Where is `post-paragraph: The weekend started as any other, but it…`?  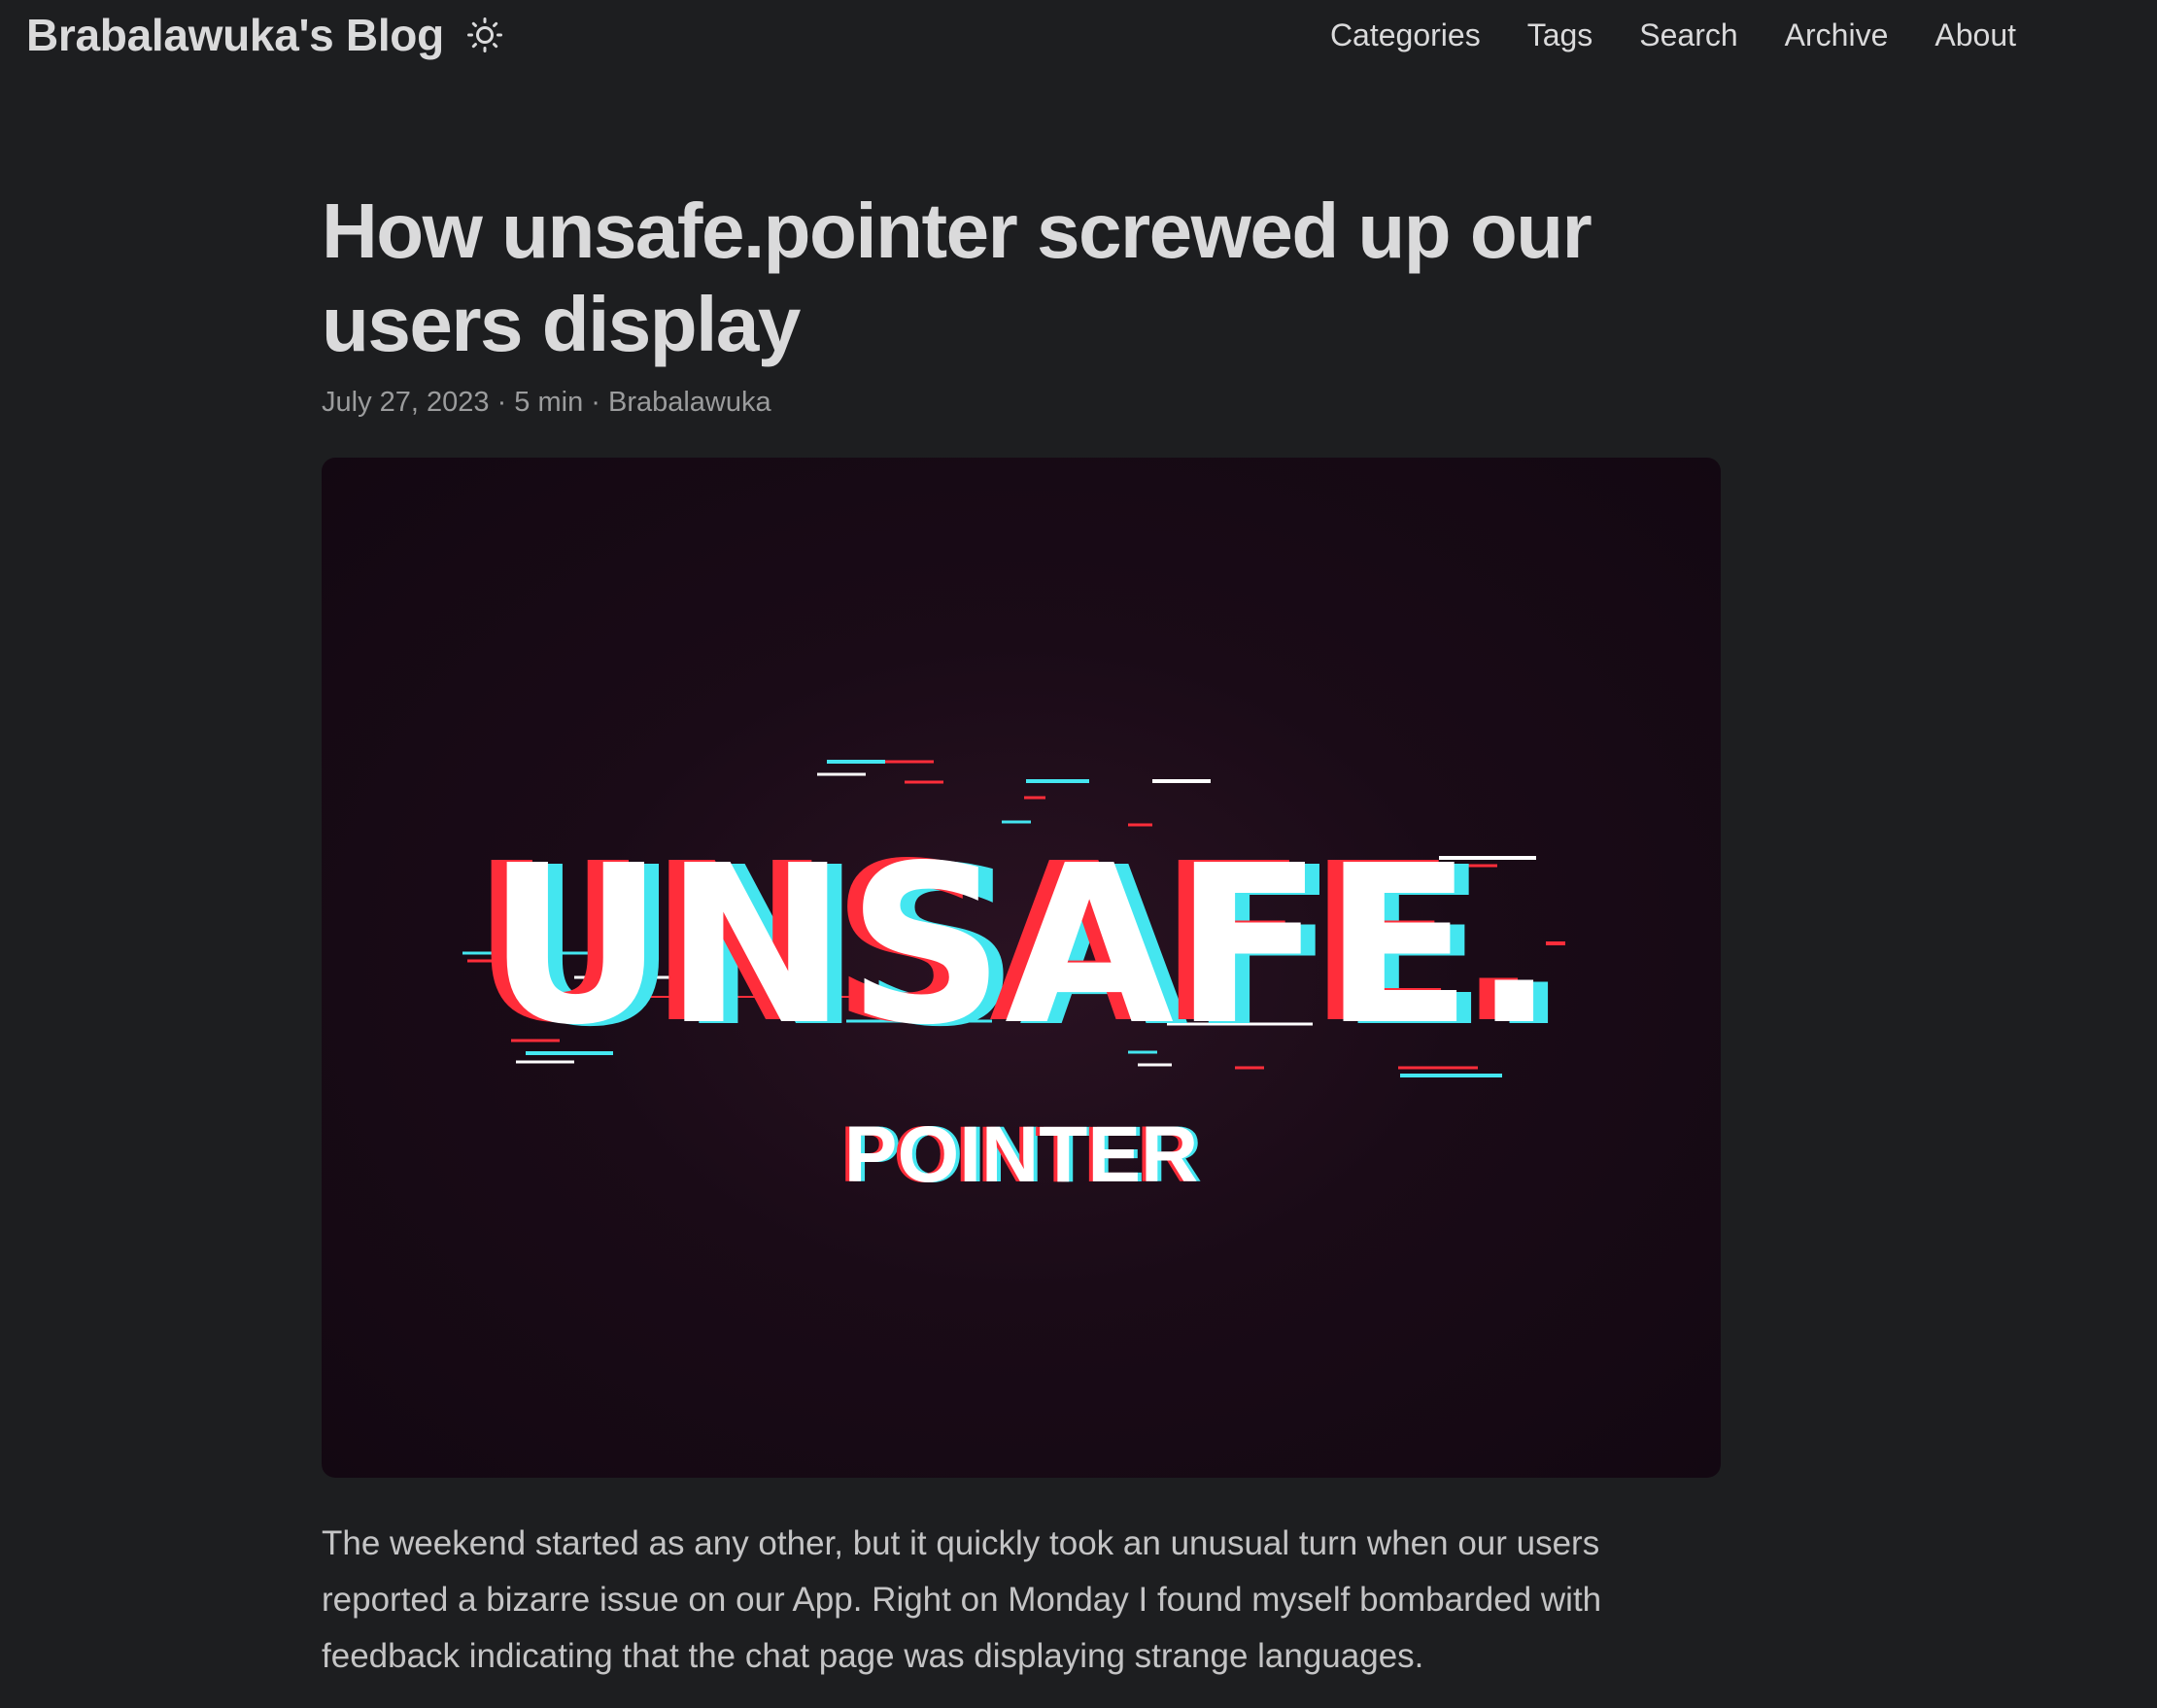
post-paragraph: The weekend started as any other, but it… is located at coordinates (962, 1599).